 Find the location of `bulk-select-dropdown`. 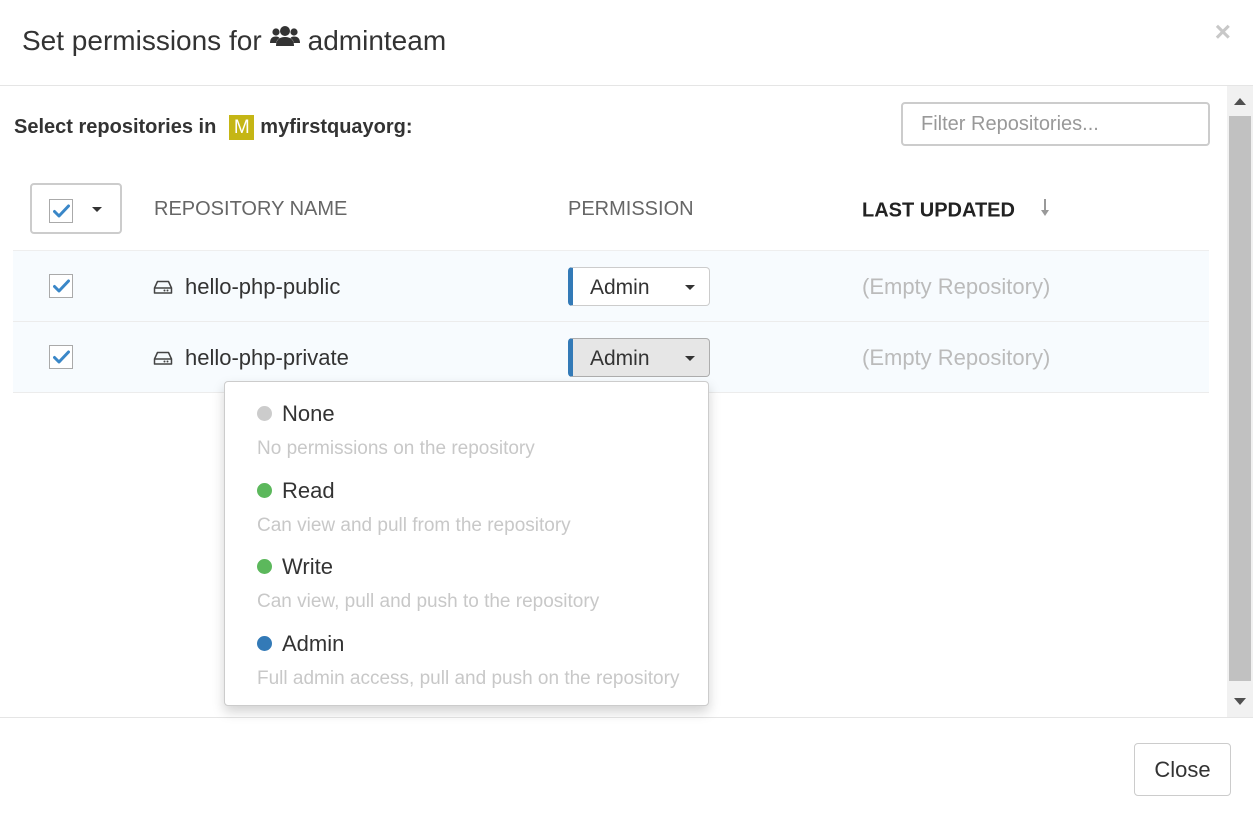

bulk-select-dropdown is located at coordinates (76, 208).